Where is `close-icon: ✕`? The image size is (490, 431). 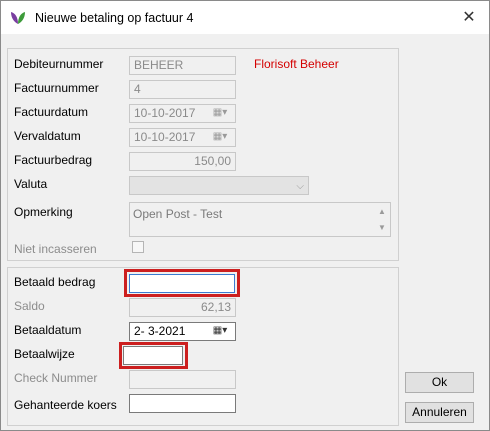 close-icon: ✕ is located at coordinates (469, 18).